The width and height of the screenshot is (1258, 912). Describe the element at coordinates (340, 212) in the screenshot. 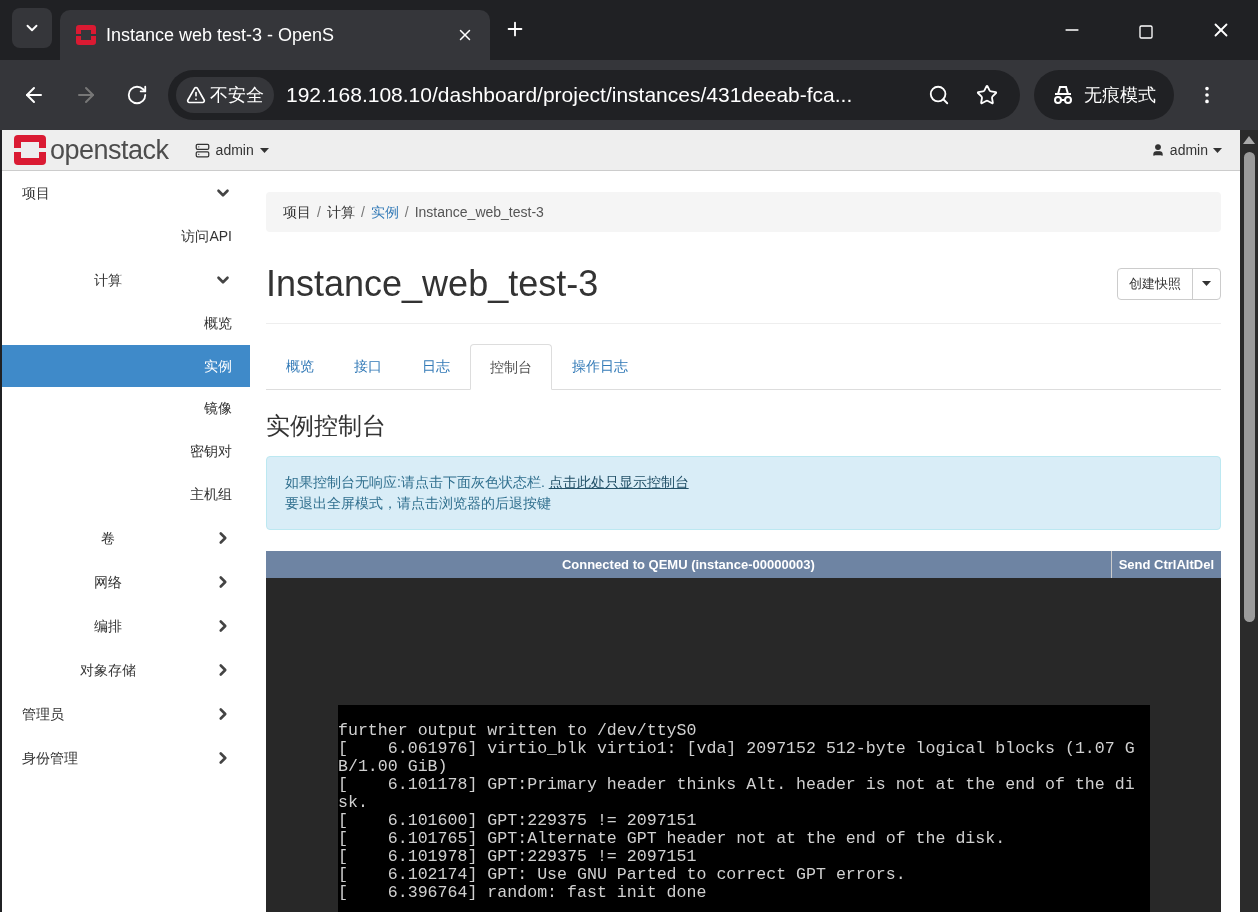

I see `breadcrumb-item: 计算` at that location.